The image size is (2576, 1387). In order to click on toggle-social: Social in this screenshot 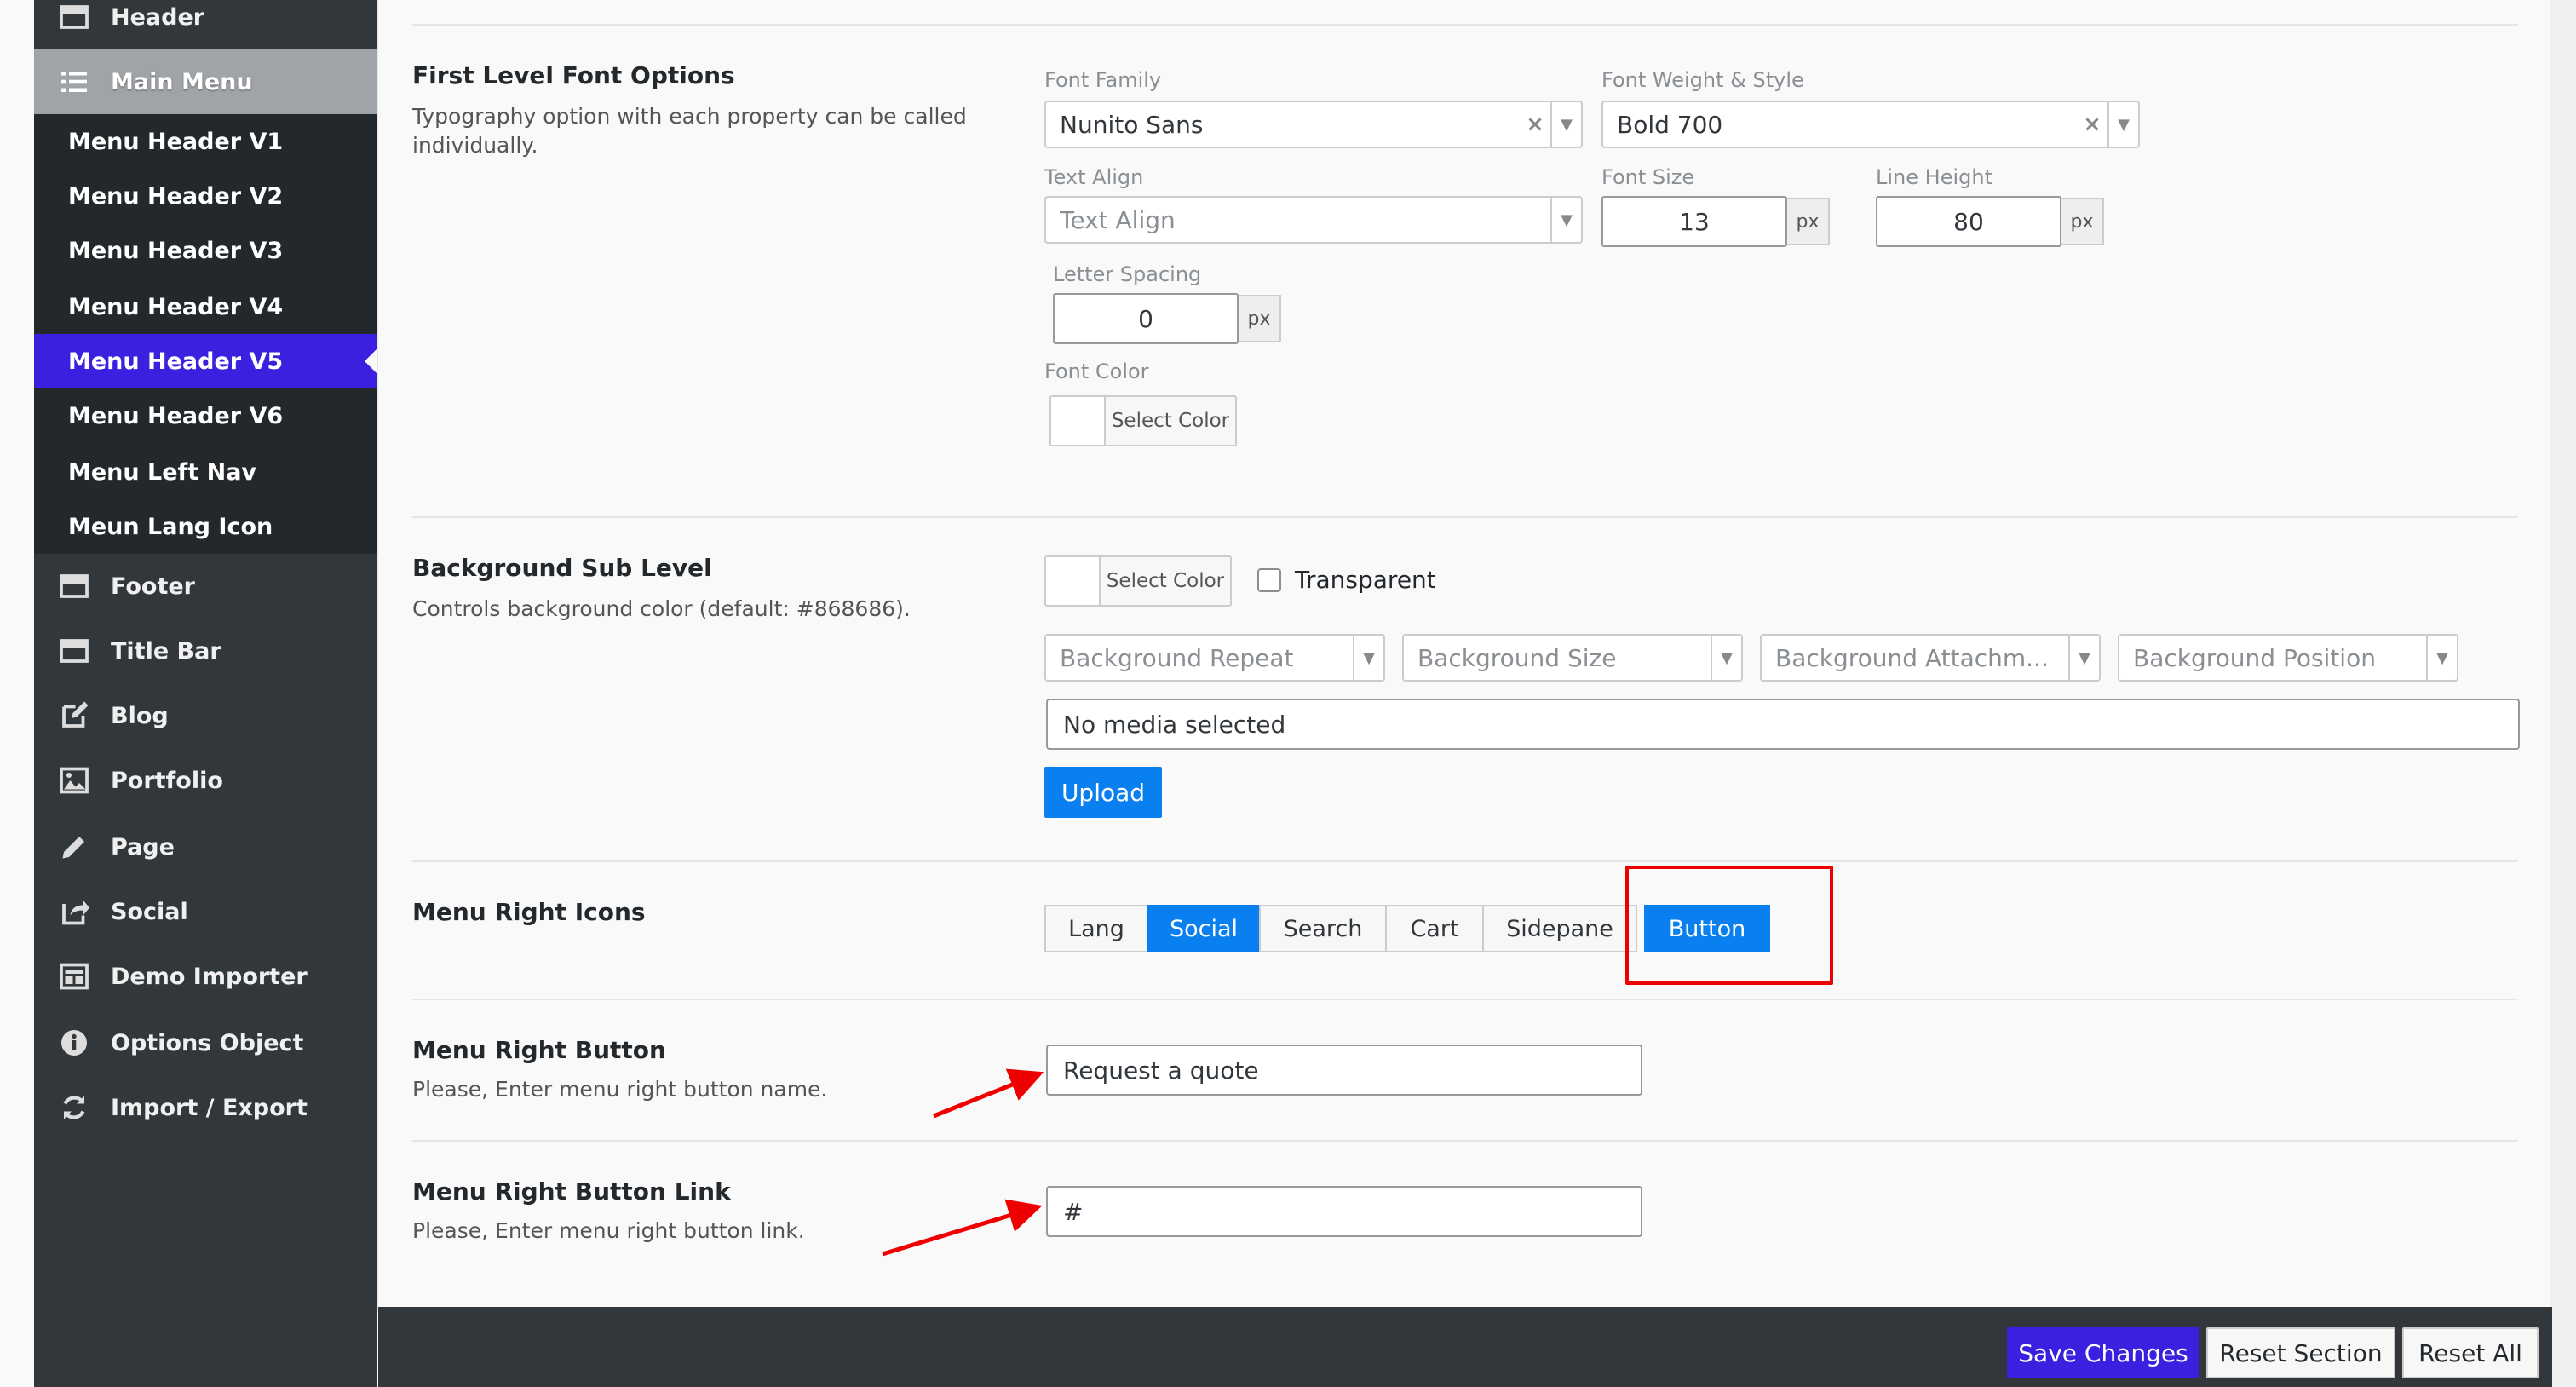, I will do `click(1204, 928)`.